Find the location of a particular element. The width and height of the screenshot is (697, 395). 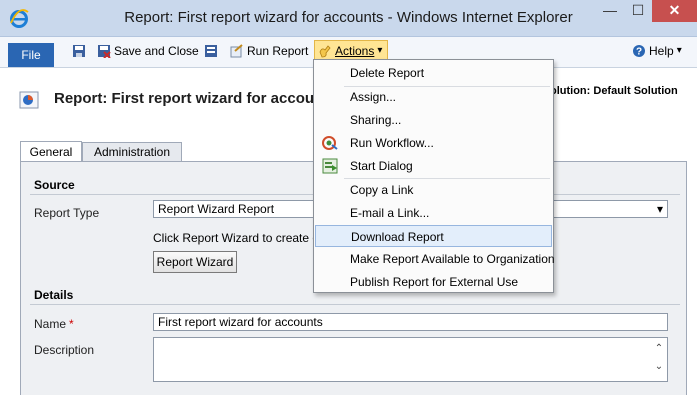

menu-item-label: Publish Report for External Use is located at coordinates (434, 282).